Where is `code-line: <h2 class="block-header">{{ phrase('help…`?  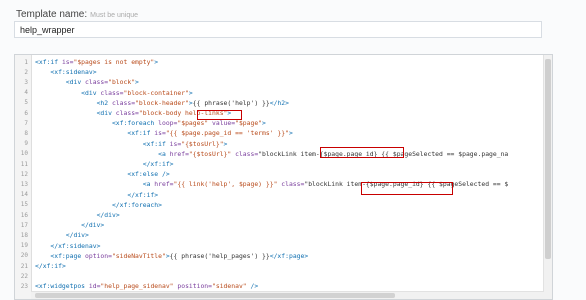
code-line: <h2 class="block-header">{{ phrase('help… is located at coordinates (192, 102).